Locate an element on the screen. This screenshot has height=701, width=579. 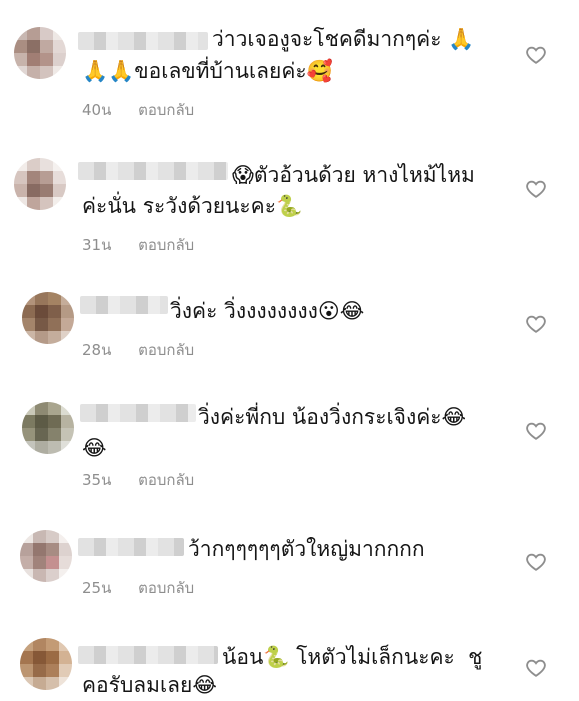
comment-text: 🙏🙏ขอเลขที่บ้านเลยค่ะ🥰 is located at coordinates (207, 71).